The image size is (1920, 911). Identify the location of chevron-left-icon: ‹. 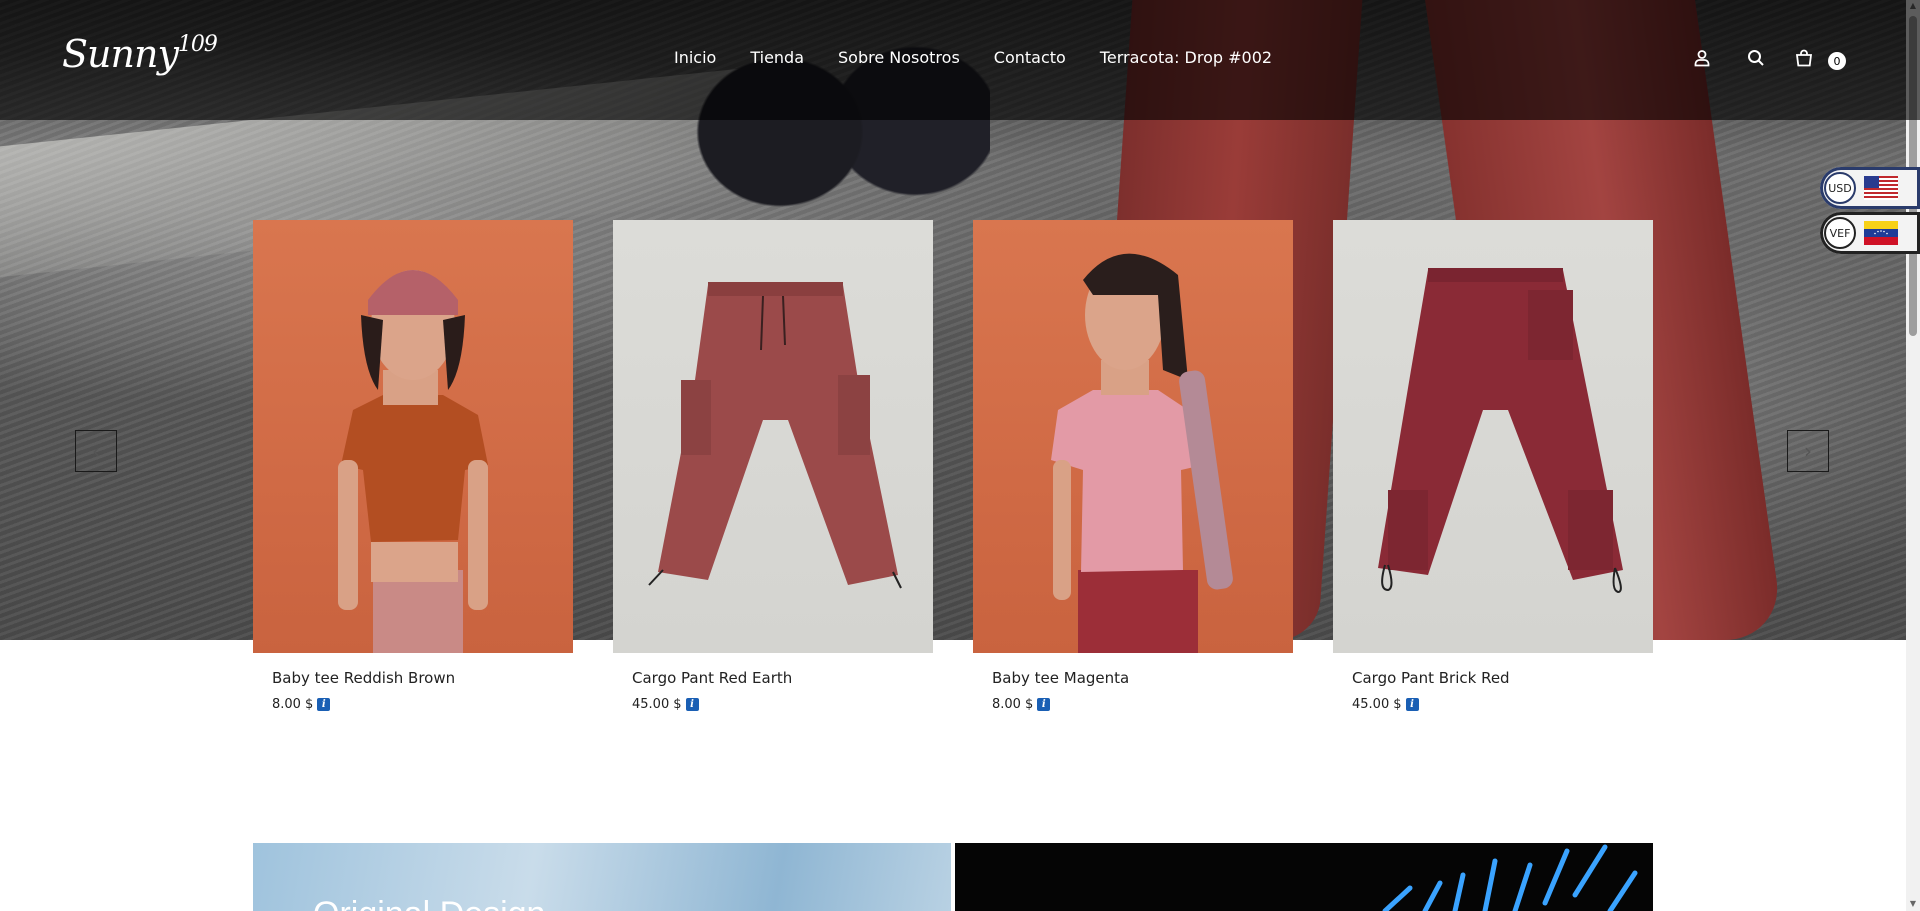
(96, 451).